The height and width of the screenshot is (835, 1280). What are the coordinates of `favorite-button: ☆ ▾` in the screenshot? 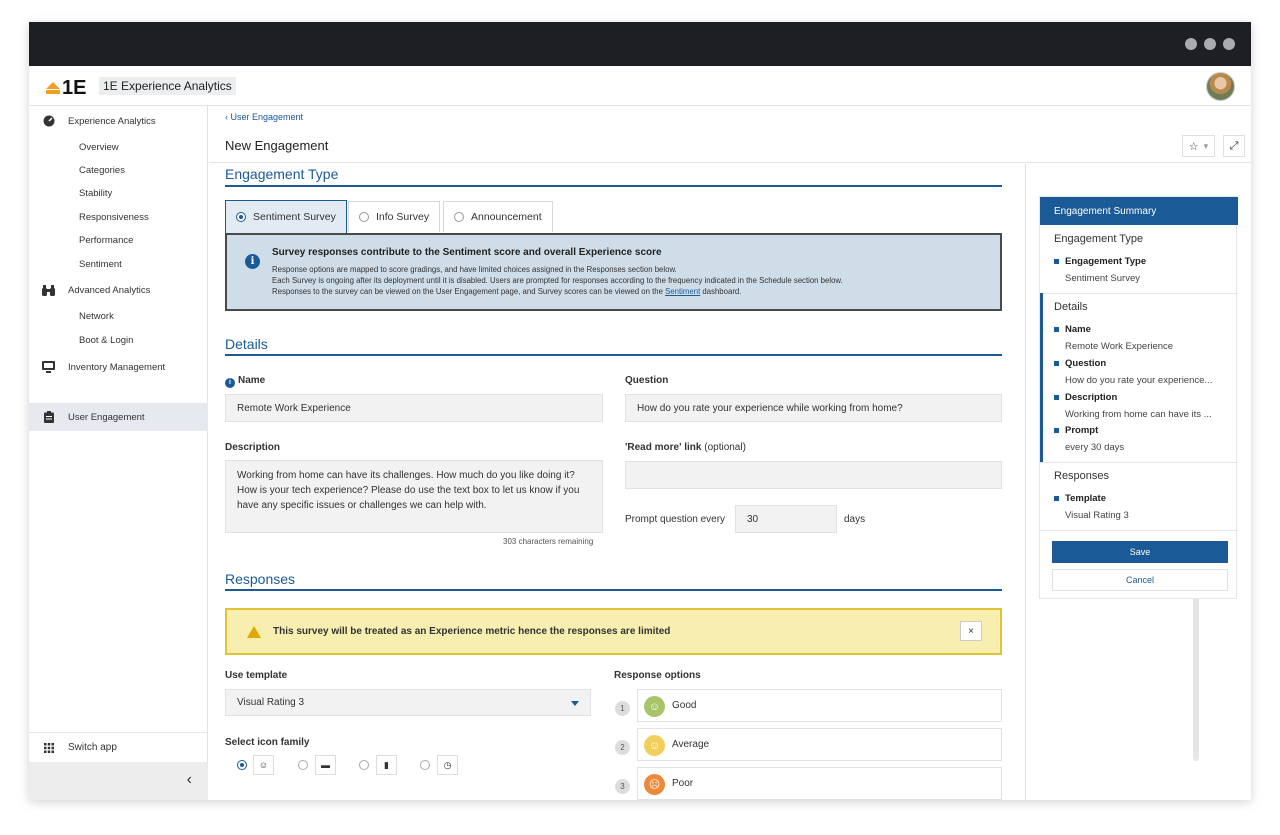 It's located at (1198, 146).